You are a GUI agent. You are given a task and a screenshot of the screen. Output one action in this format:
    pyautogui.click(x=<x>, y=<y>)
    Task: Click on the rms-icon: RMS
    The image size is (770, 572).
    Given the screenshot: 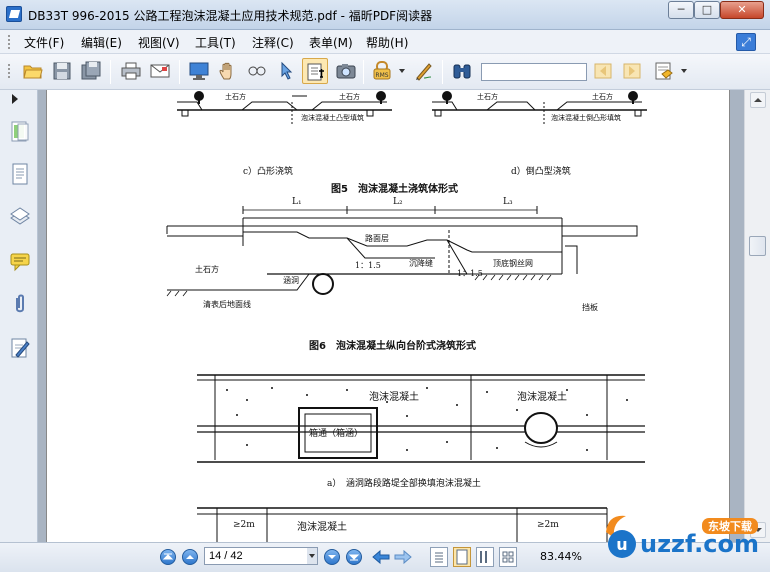 What is the action you would take?
    pyautogui.click(x=382, y=70)
    